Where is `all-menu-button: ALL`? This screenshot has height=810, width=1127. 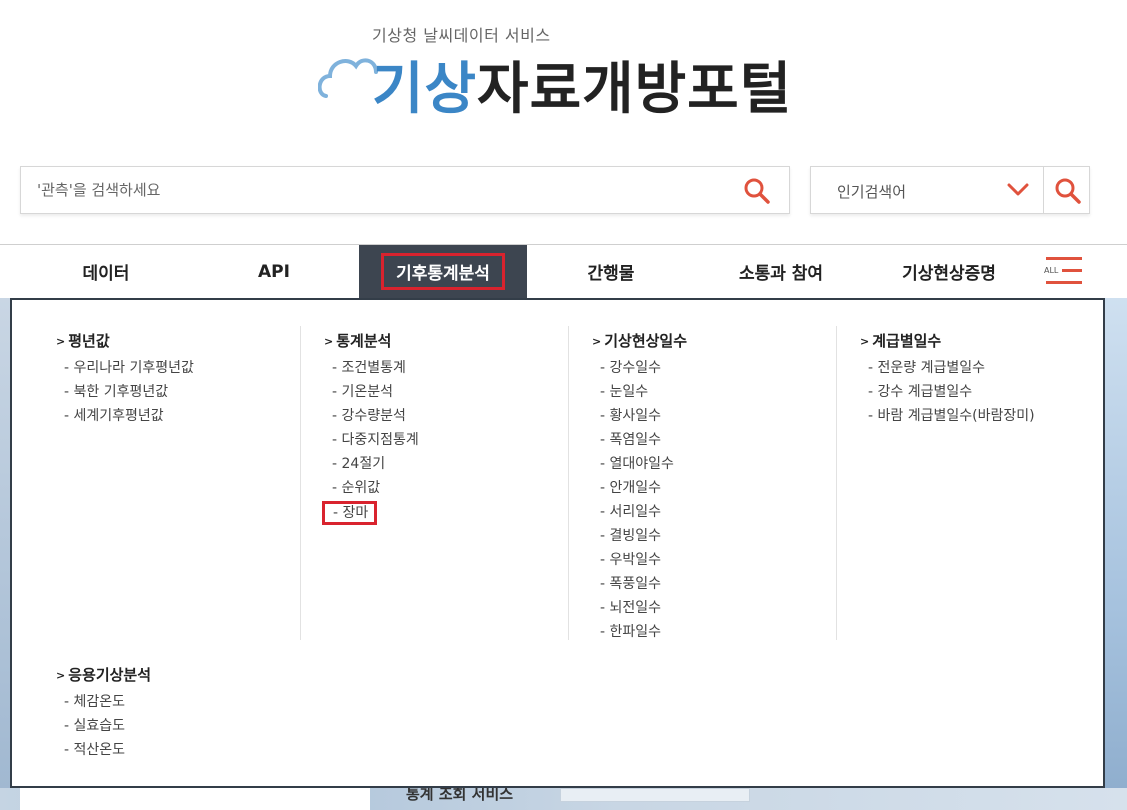 all-menu-button: ALL is located at coordinates (1063, 272).